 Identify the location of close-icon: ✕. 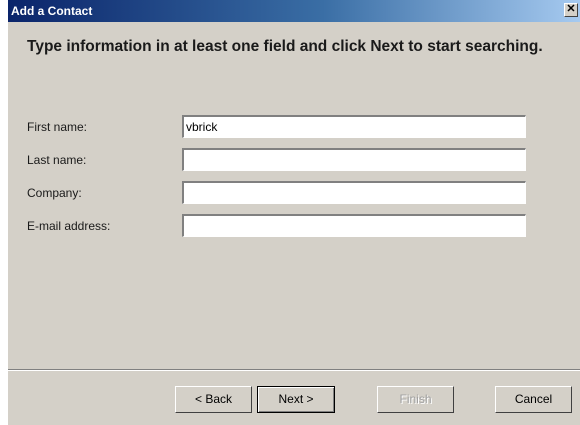
(571, 9).